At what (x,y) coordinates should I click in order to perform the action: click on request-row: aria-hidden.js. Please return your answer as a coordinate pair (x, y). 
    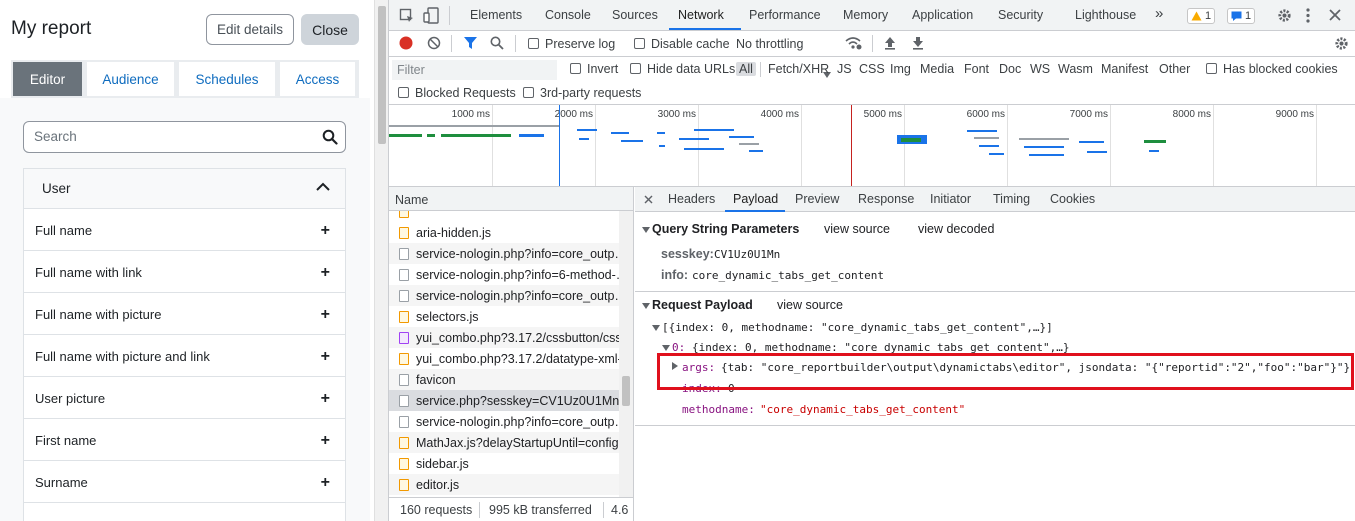
    Looking at the image, I should click on (504, 232).